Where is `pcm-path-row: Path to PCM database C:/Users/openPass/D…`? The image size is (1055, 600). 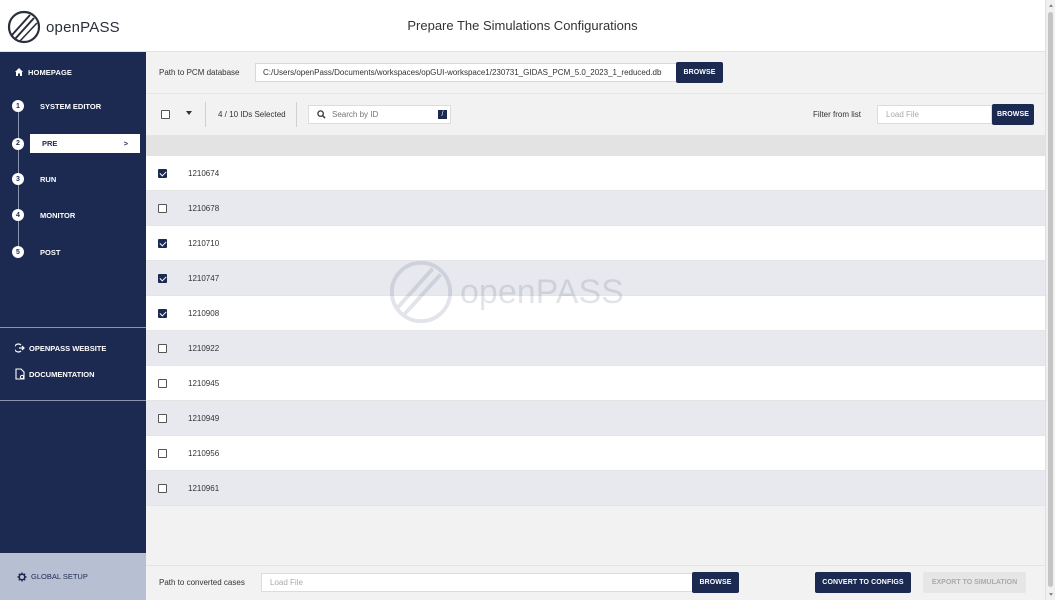
pcm-path-row: Path to PCM database C:/Users/openPass/D… is located at coordinates (595, 72).